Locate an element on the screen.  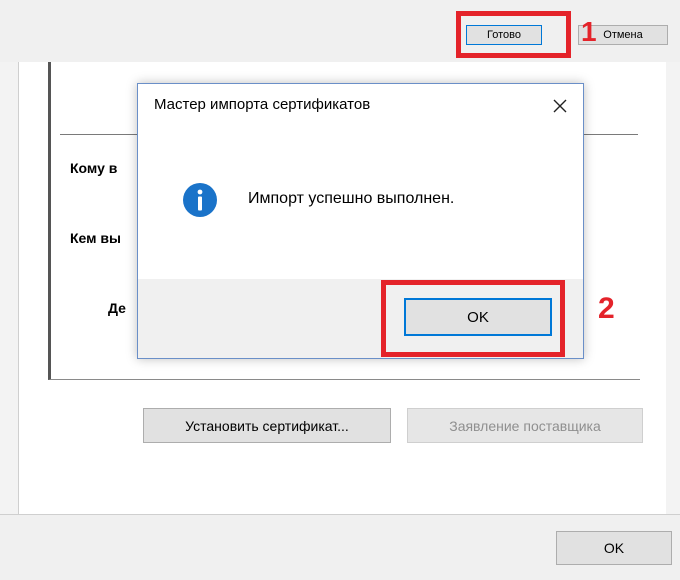
issued-to-label: Кому в is located at coordinates (94, 168).